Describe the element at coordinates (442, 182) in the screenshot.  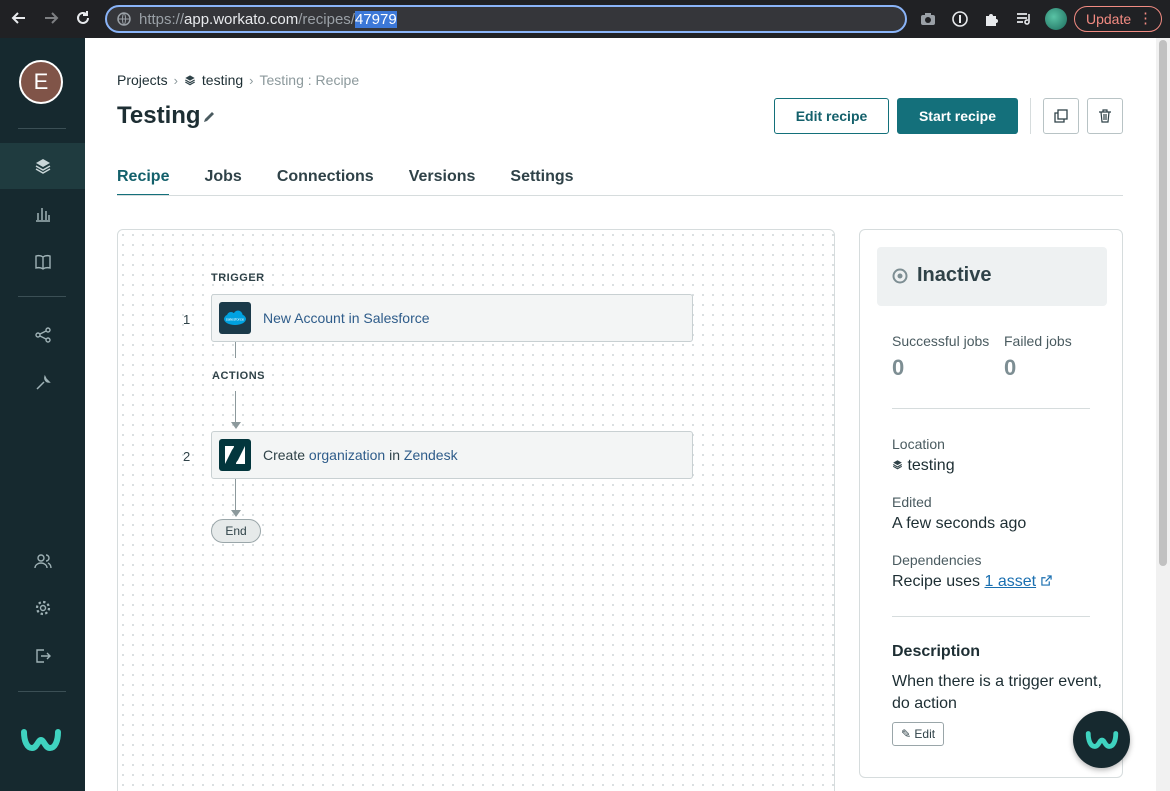
I see `tab-versions: Versions` at that location.